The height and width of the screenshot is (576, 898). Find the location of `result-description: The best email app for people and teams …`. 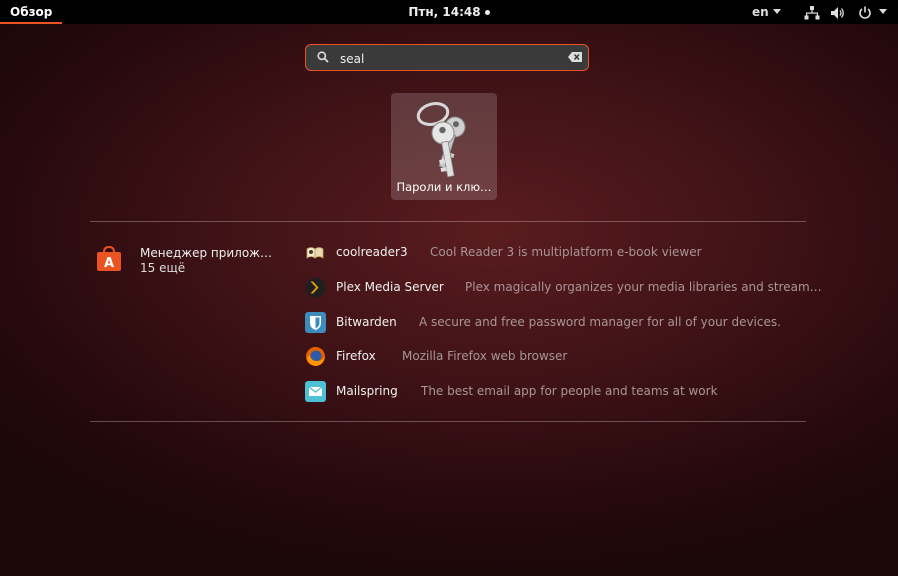

result-description: The best email app for people and teams … is located at coordinates (569, 391).